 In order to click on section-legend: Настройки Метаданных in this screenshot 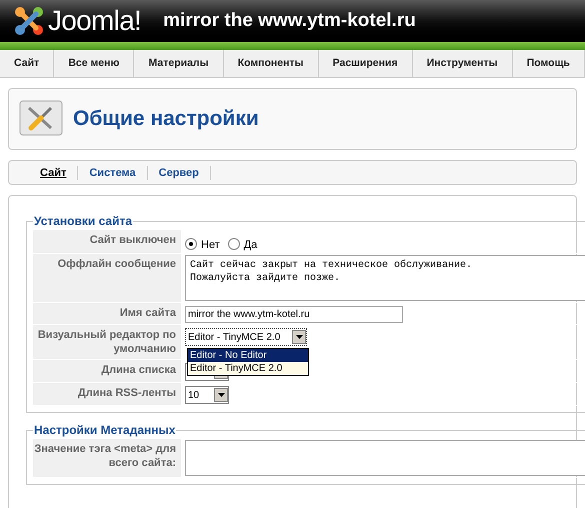, I will do `click(104, 430)`.